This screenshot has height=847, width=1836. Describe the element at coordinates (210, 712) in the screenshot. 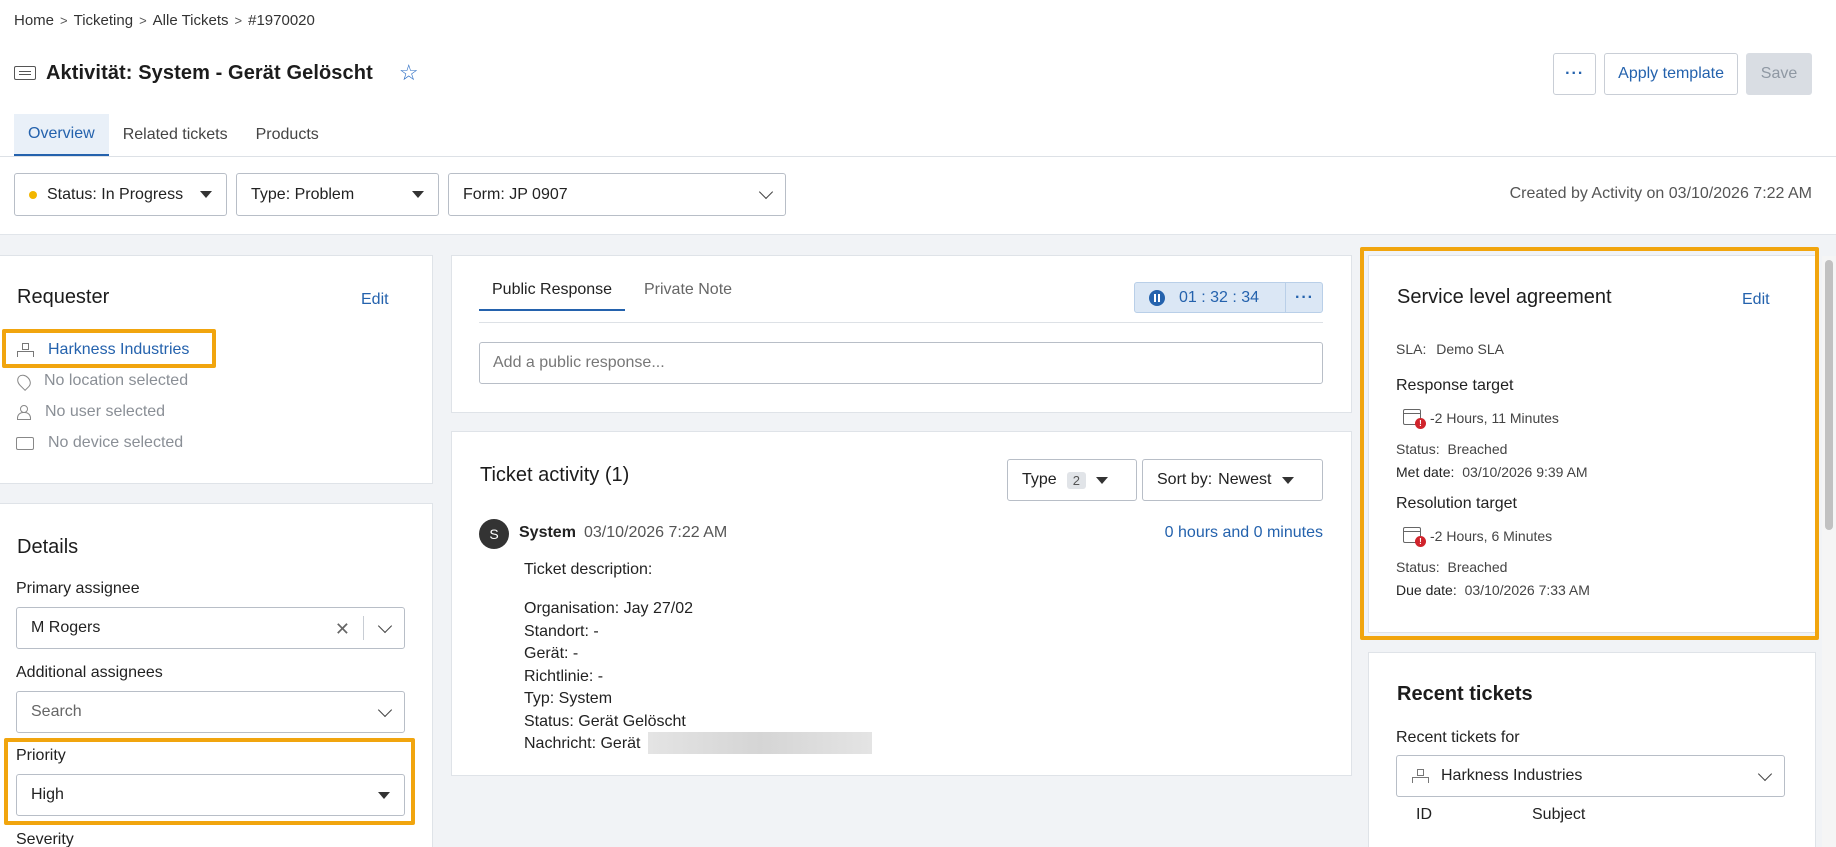

I see `additional-assignees-input: Search` at that location.